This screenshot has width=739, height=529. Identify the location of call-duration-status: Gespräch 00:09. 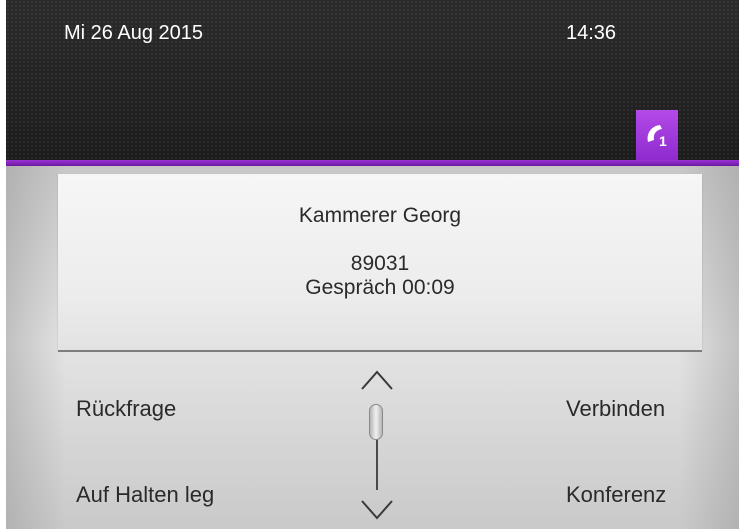
(380, 287).